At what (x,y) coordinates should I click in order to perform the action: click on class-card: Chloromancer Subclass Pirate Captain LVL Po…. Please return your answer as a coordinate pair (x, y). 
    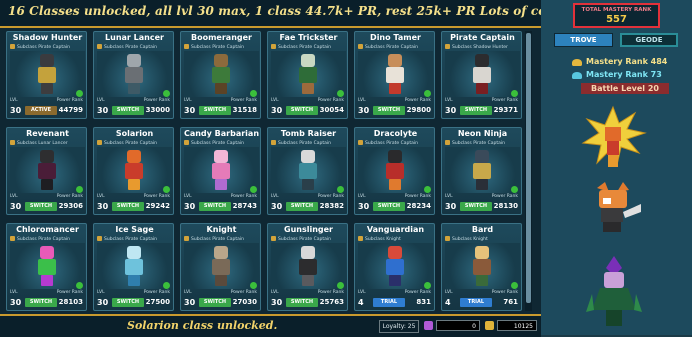
    Looking at the image, I should click on (46, 267).